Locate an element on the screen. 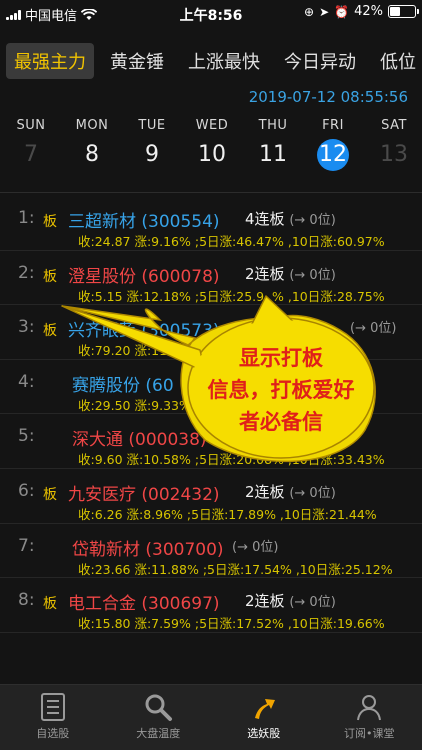  trend-arrow-icon is located at coordinates (264, 707).